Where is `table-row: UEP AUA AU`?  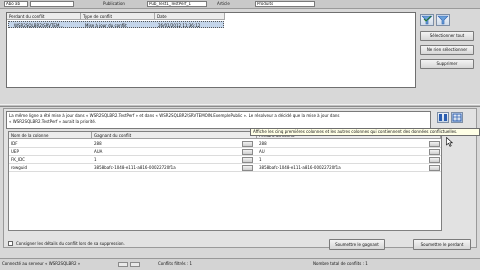
table-row: UEP AUA AU is located at coordinates (225, 152).